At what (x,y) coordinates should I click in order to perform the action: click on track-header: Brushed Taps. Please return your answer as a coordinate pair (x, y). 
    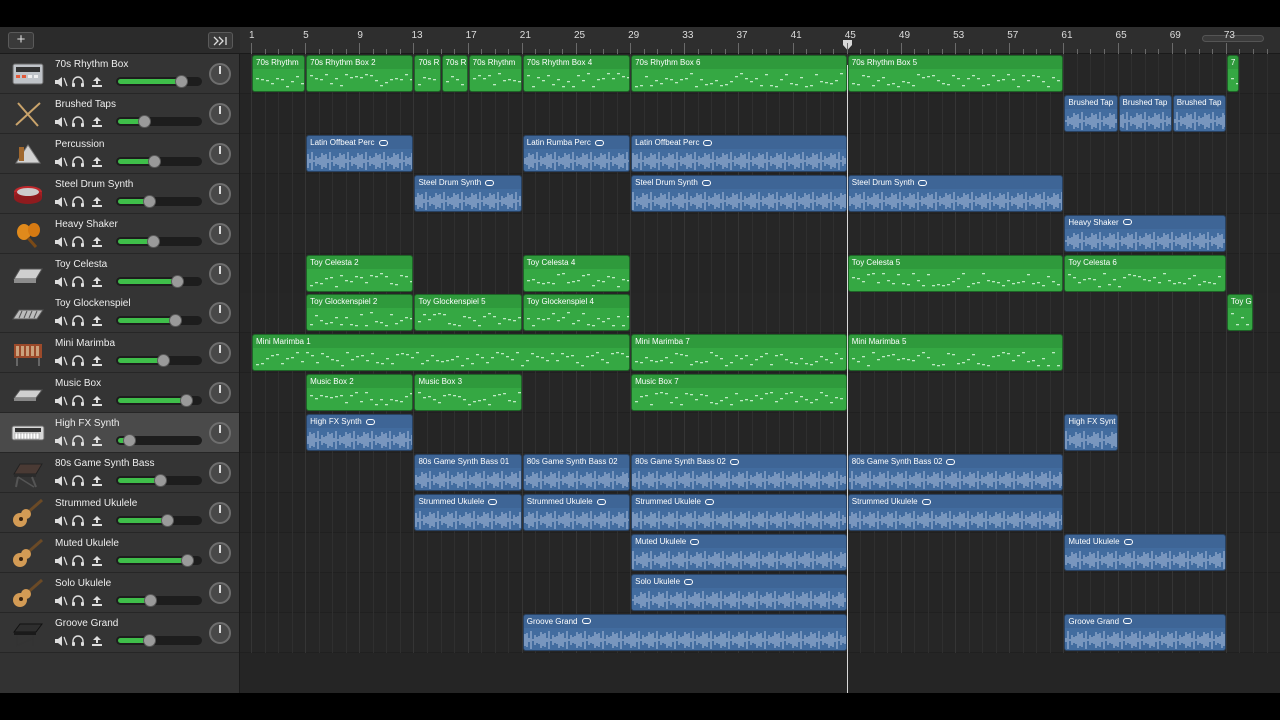
    Looking at the image, I should click on (119, 113).